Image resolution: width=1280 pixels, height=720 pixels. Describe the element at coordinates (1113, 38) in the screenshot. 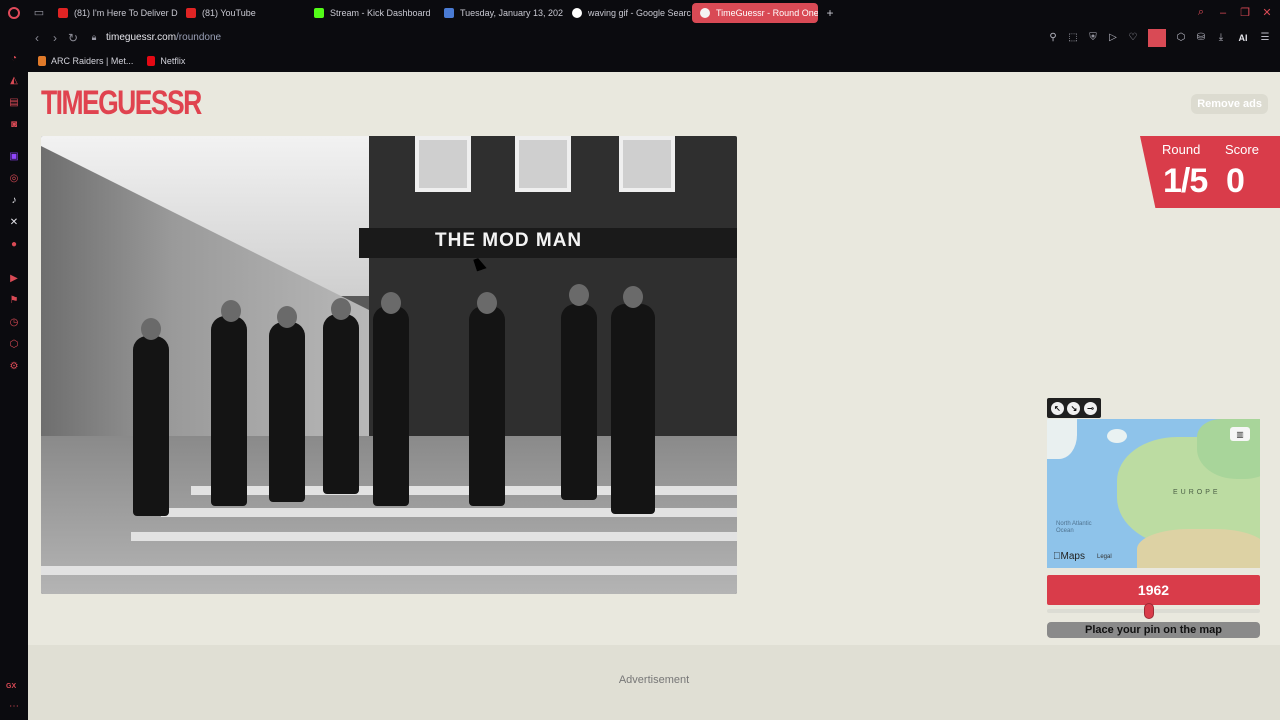

I see `play-icon: ▷` at that location.